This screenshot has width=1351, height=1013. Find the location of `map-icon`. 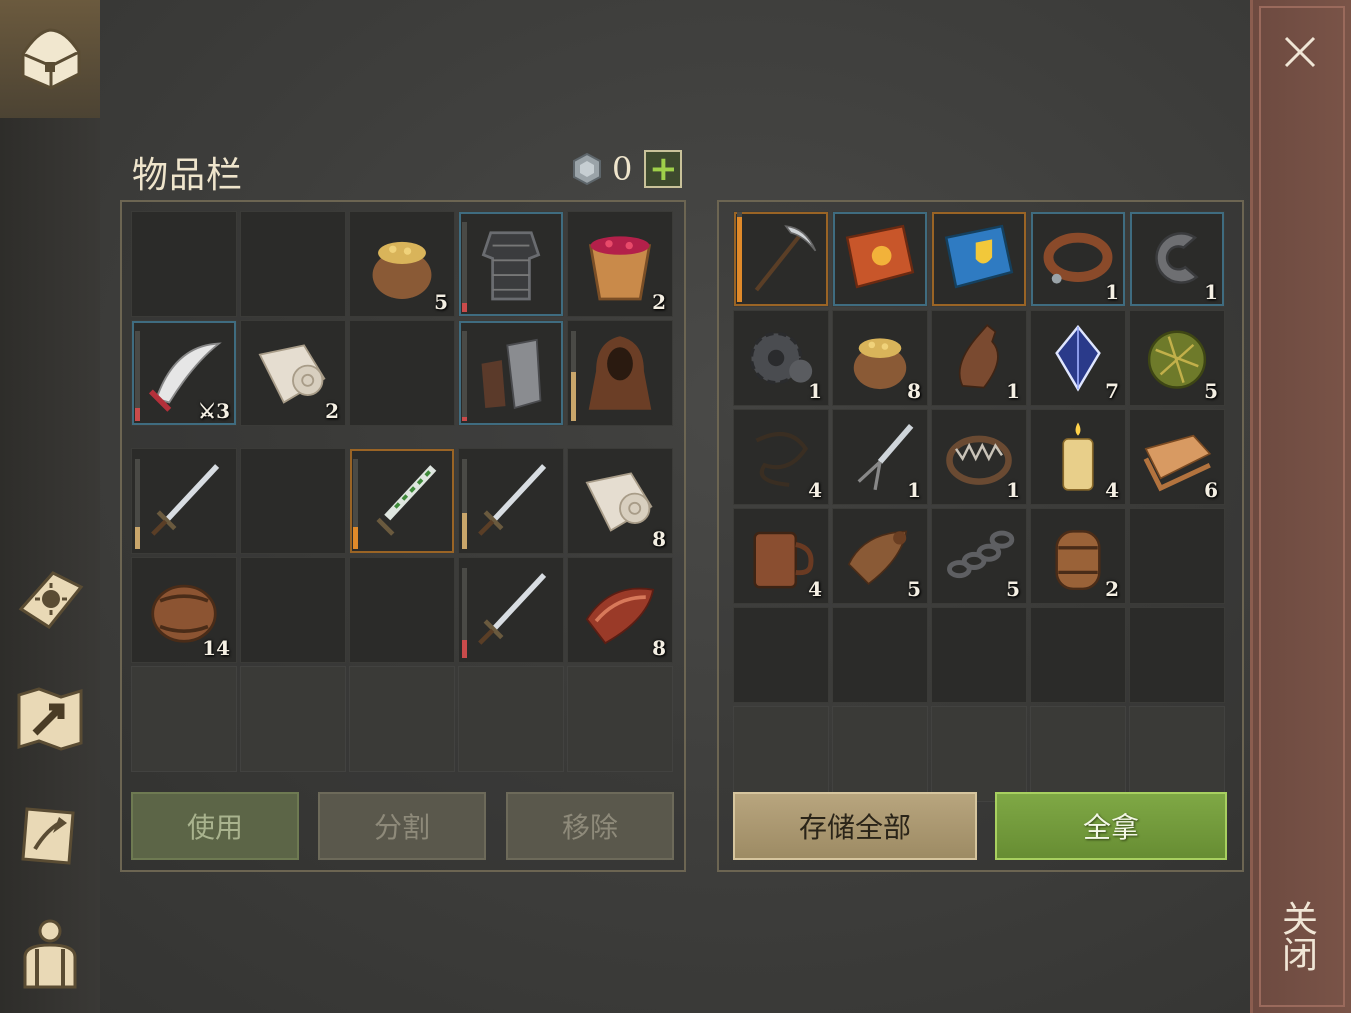

map-icon is located at coordinates (50, 719).